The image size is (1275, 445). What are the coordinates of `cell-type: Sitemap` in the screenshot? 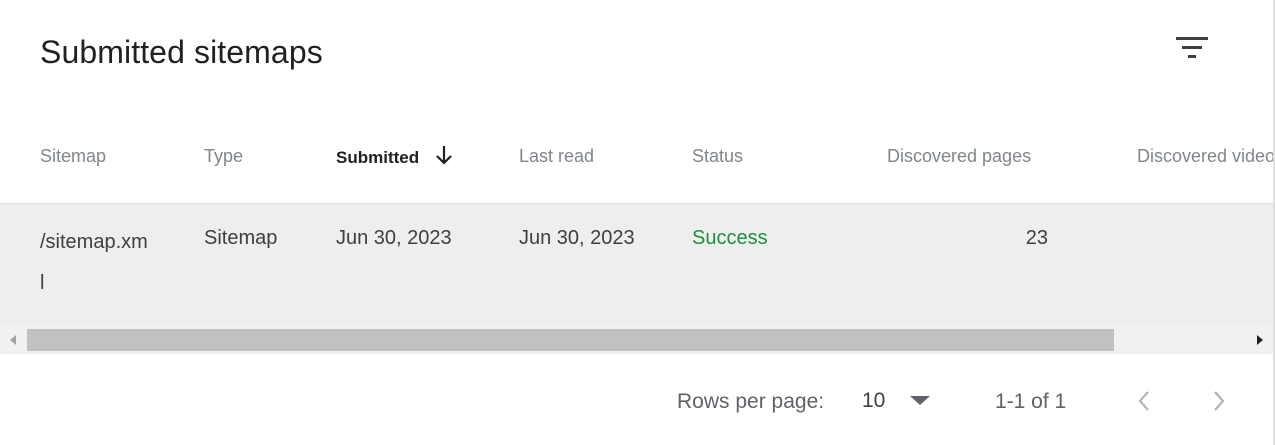 It's located at (241, 238).